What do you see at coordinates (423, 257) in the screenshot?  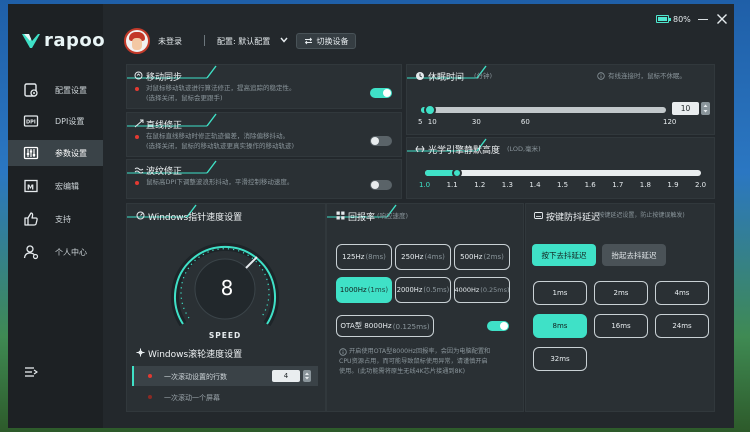 I see `polling-250hz-button: 250Hz (4ms)` at bounding box center [423, 257].